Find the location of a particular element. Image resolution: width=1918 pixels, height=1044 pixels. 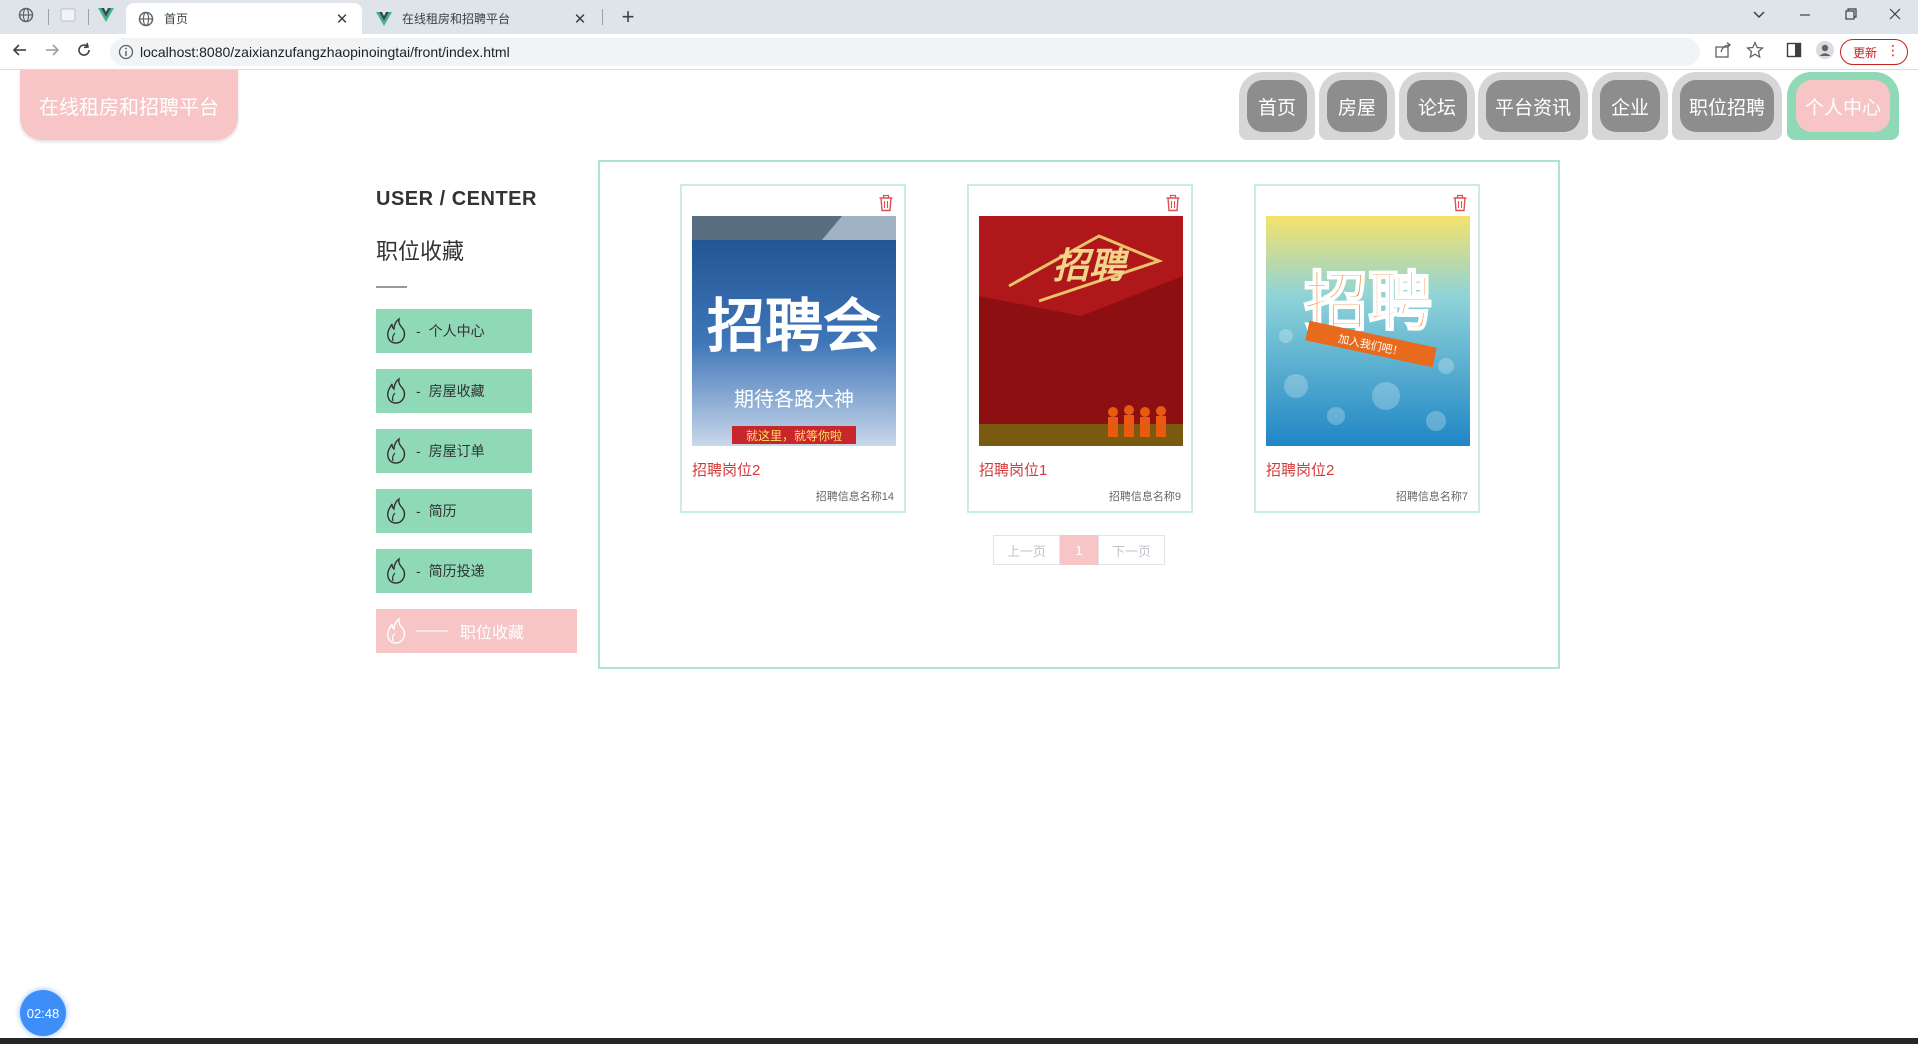

job-card: 招聘 加入我们吧！ 招聘岗位2 招聘信息名称7 is located at coordinates (1367, 348).